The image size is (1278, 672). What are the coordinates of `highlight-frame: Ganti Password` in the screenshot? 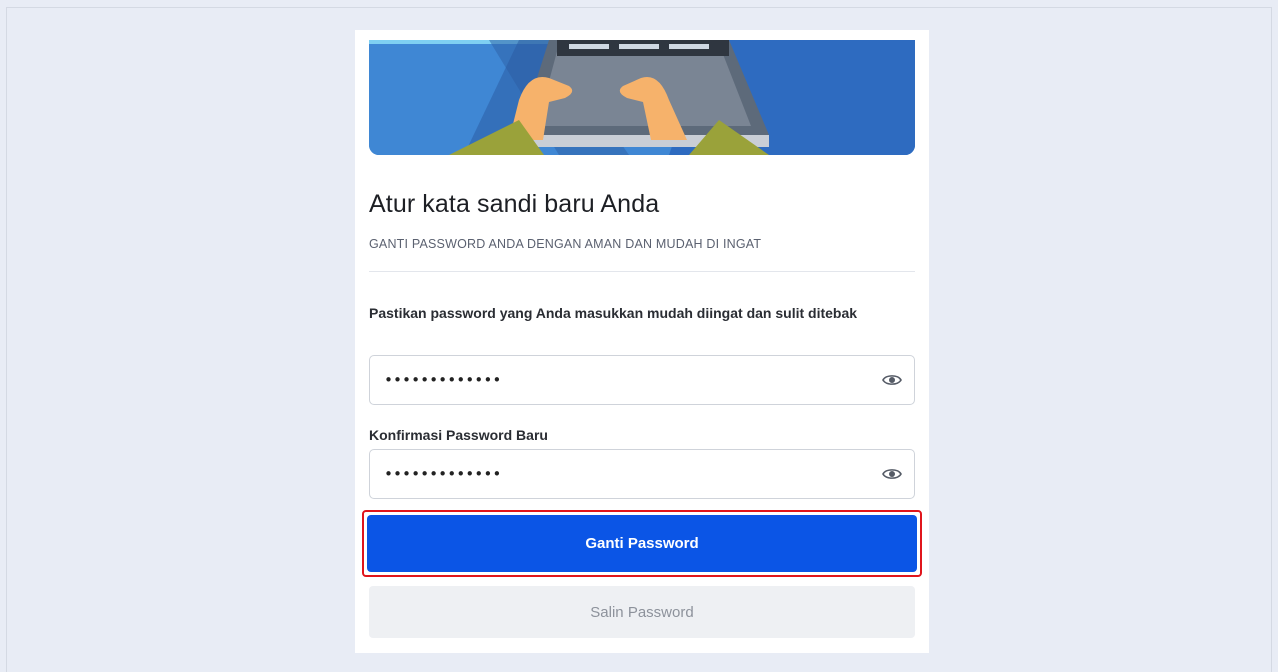 It's located at (642, 543).